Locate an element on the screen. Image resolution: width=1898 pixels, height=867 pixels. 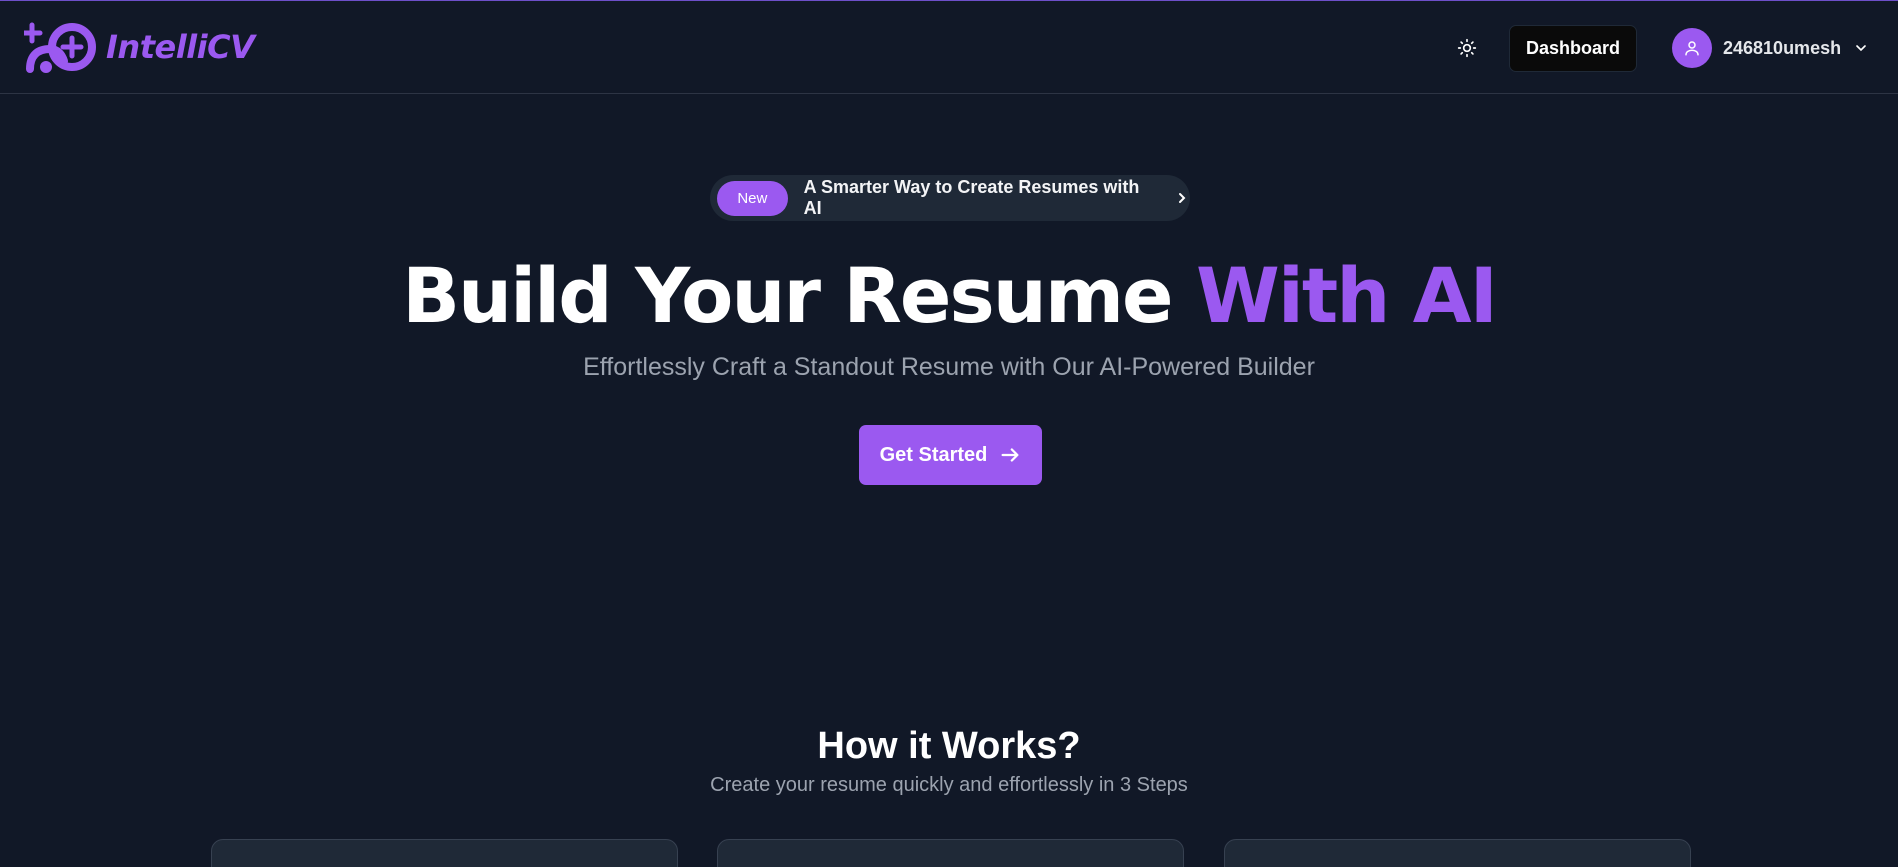
avatar is located at coordinates (1692, 48).